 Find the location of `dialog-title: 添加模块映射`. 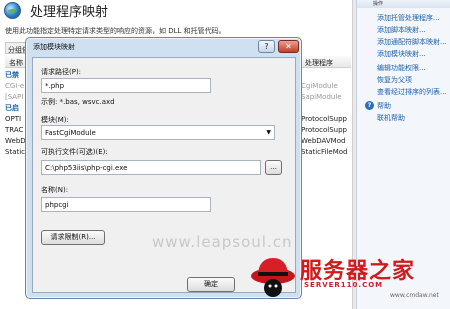

dialog-title: 添加模块映射 is located at coordinates (54, 47).